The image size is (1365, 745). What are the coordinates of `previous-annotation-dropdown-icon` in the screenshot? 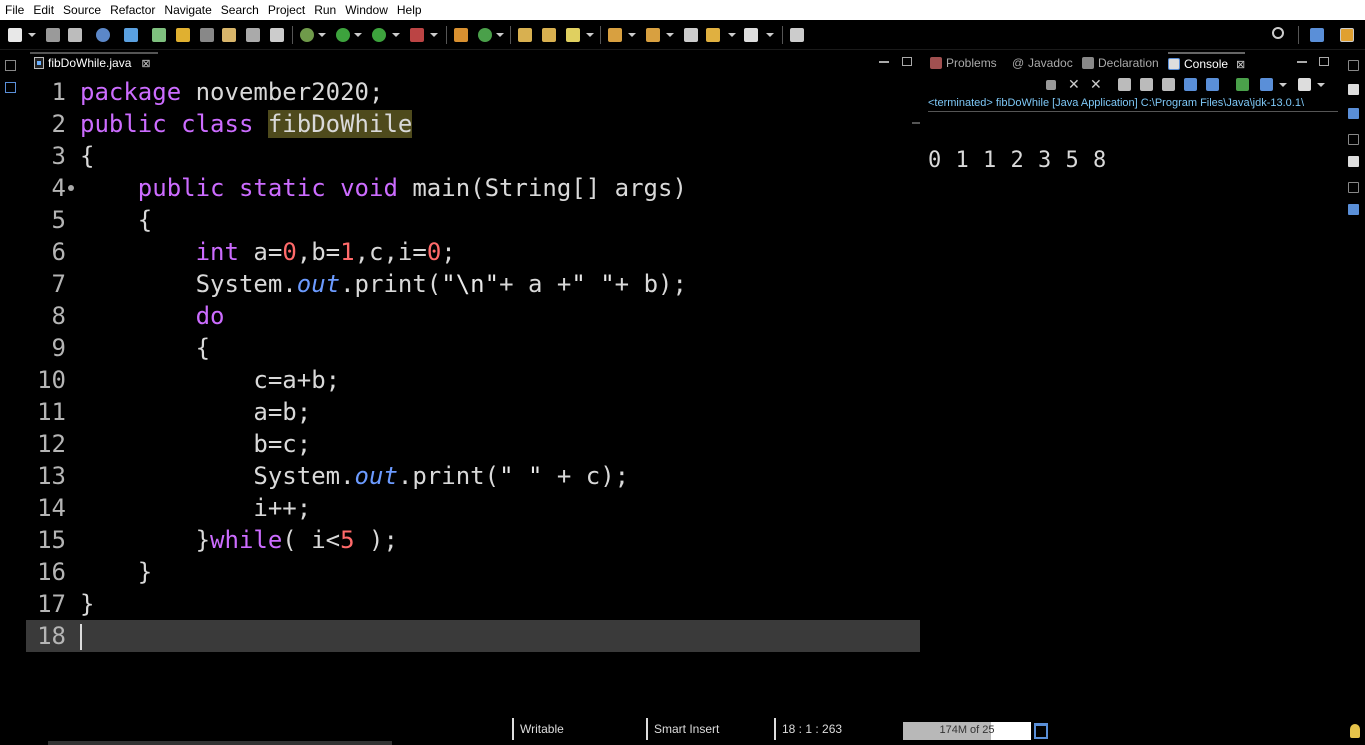 It's located at (670, 35).